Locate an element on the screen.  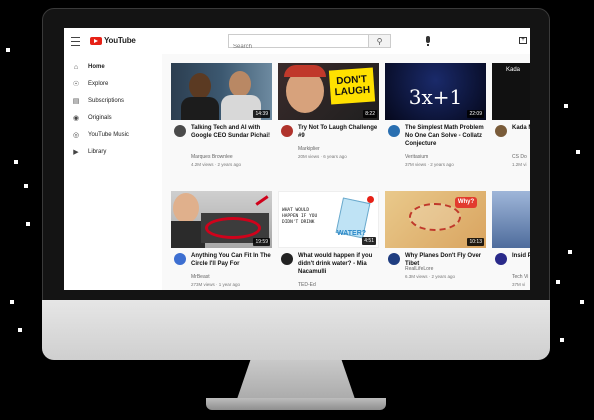
video-meta: 1.2M vi is located at coordinates (519, 164).